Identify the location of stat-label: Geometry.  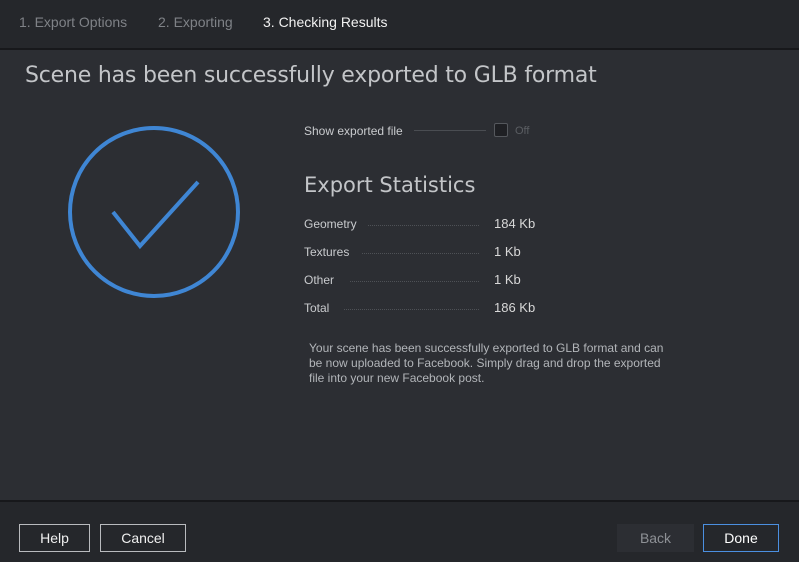
(330, 224).